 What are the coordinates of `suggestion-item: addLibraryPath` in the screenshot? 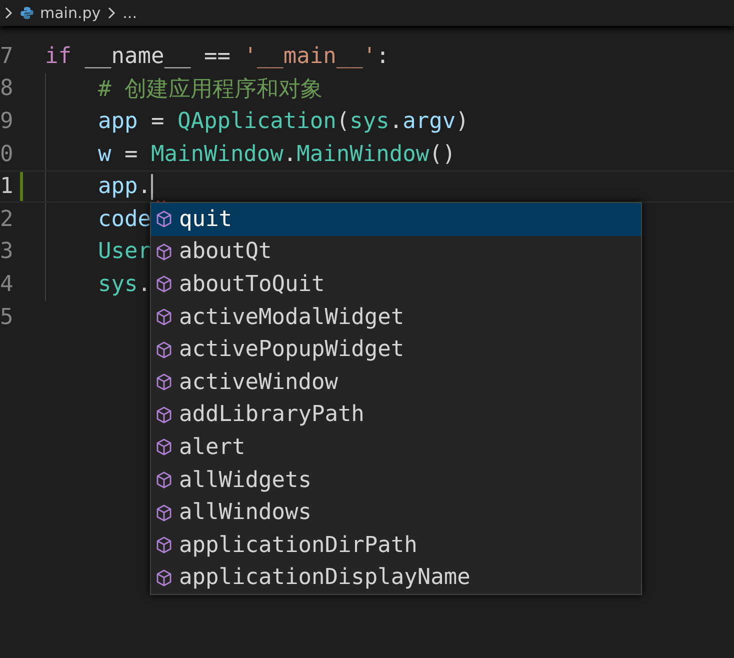 It's located at (396, 415).